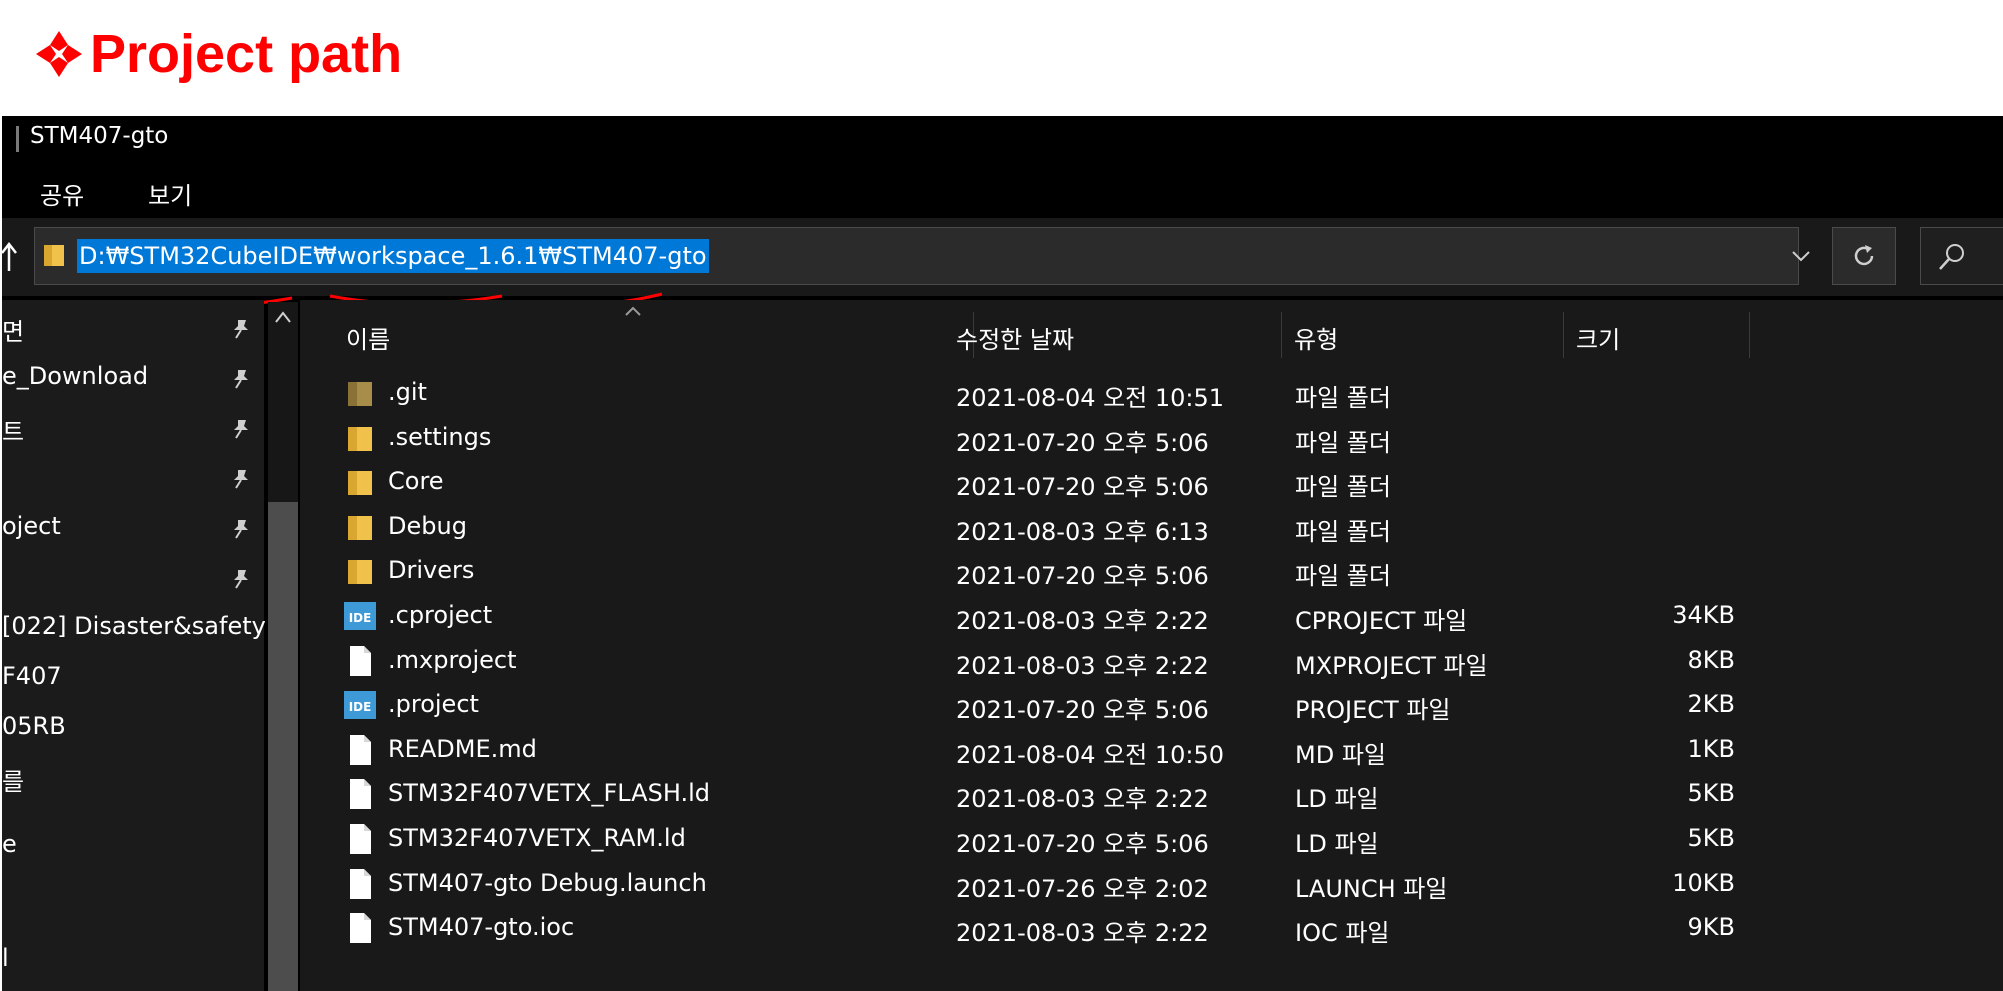  Describe the element at coordinates (1749, 335) in the screenshot. I see `column-divider` at that location.